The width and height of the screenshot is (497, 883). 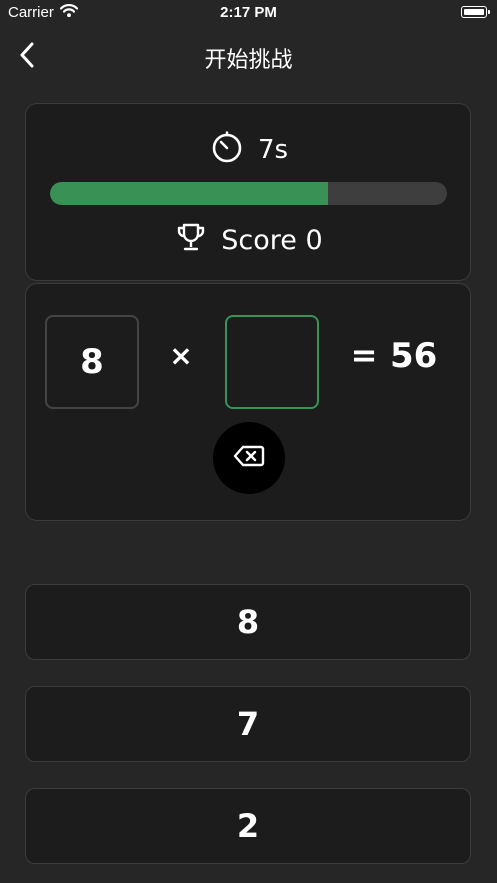 I want to click on navigation-bar: 开始挑战, so click(x=248, y=58).